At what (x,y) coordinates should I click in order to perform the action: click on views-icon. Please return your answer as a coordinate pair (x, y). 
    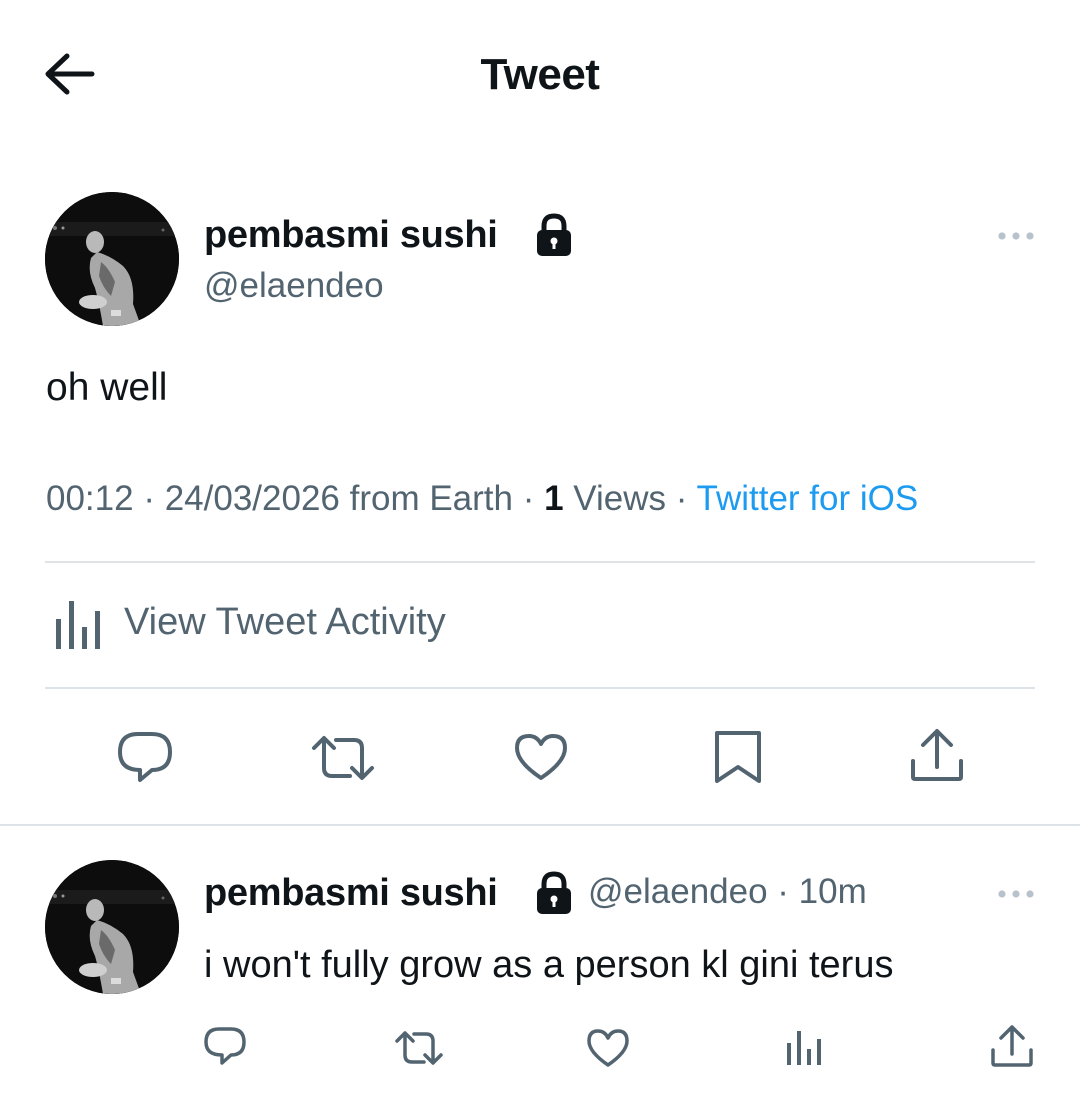
    Looking at the image, I should click on (804, 1048).